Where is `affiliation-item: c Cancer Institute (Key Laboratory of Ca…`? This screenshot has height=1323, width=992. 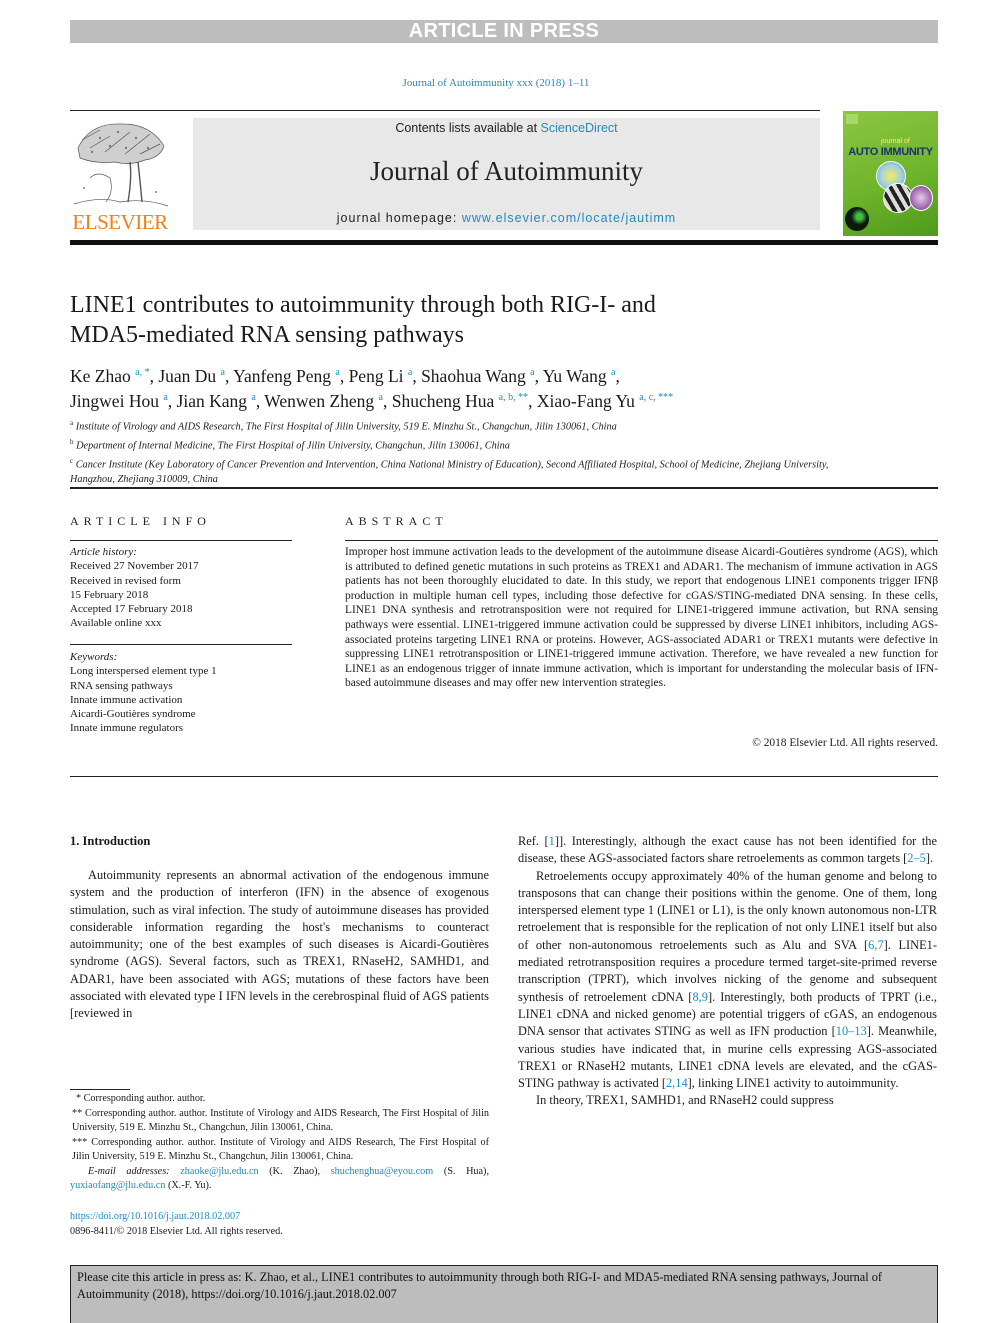 affiliation-item: c Cancer Institute (Key Laboratory of Ca… is located at coordinates (450, 471).